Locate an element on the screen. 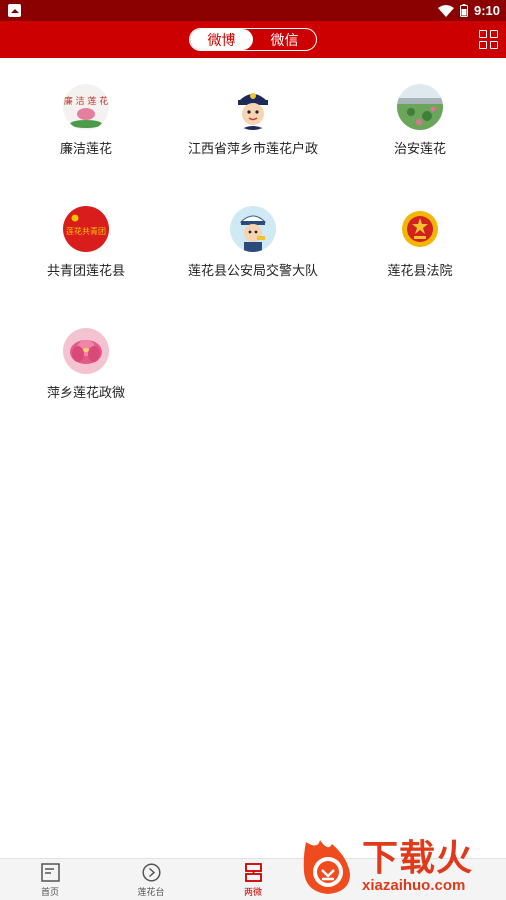 The image size is (506, 900). youth-league-avatar: 莲花共青团 is located at coordinates (86, 229).